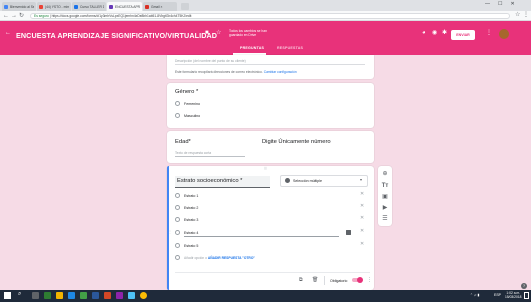 This screenshot has height=302, width=531. Describe the element at coordinates (504, 34) in the screenshot. I see `avatar` at that location.